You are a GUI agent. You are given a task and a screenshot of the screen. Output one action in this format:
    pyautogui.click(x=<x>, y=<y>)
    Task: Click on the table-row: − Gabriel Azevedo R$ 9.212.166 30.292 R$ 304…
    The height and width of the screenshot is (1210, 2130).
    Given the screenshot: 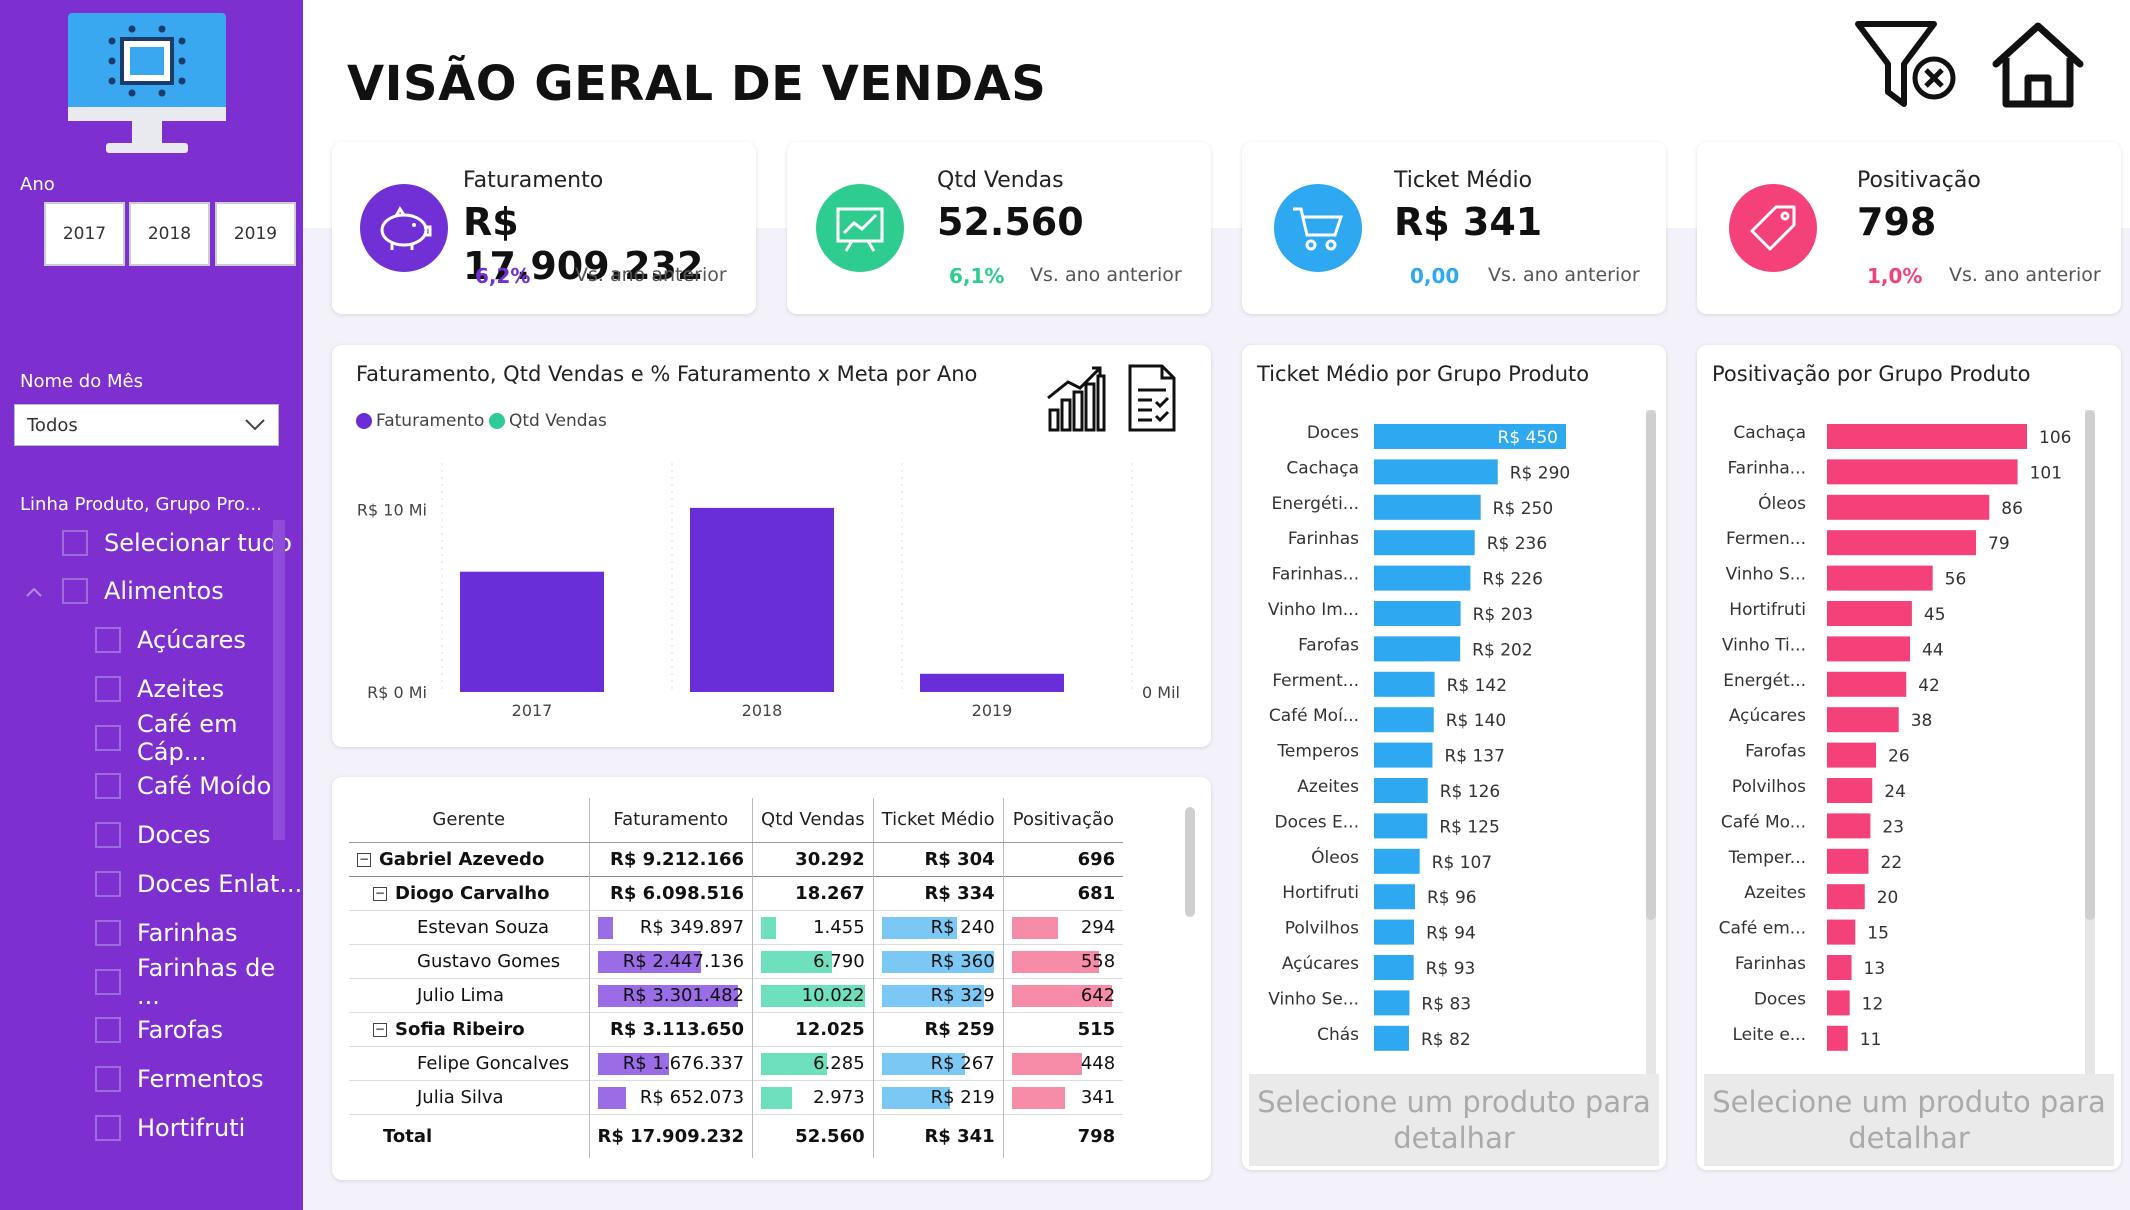 What is the action you would take?
    pyautogui.click(x=736, y=859)
    